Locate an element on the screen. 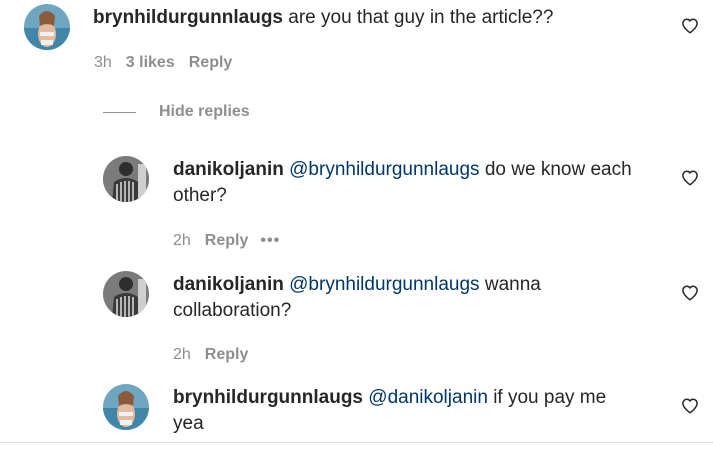 The image size is (713, 449). reply-meta: 2h Reply ••• is located at coordinates (226, 241).